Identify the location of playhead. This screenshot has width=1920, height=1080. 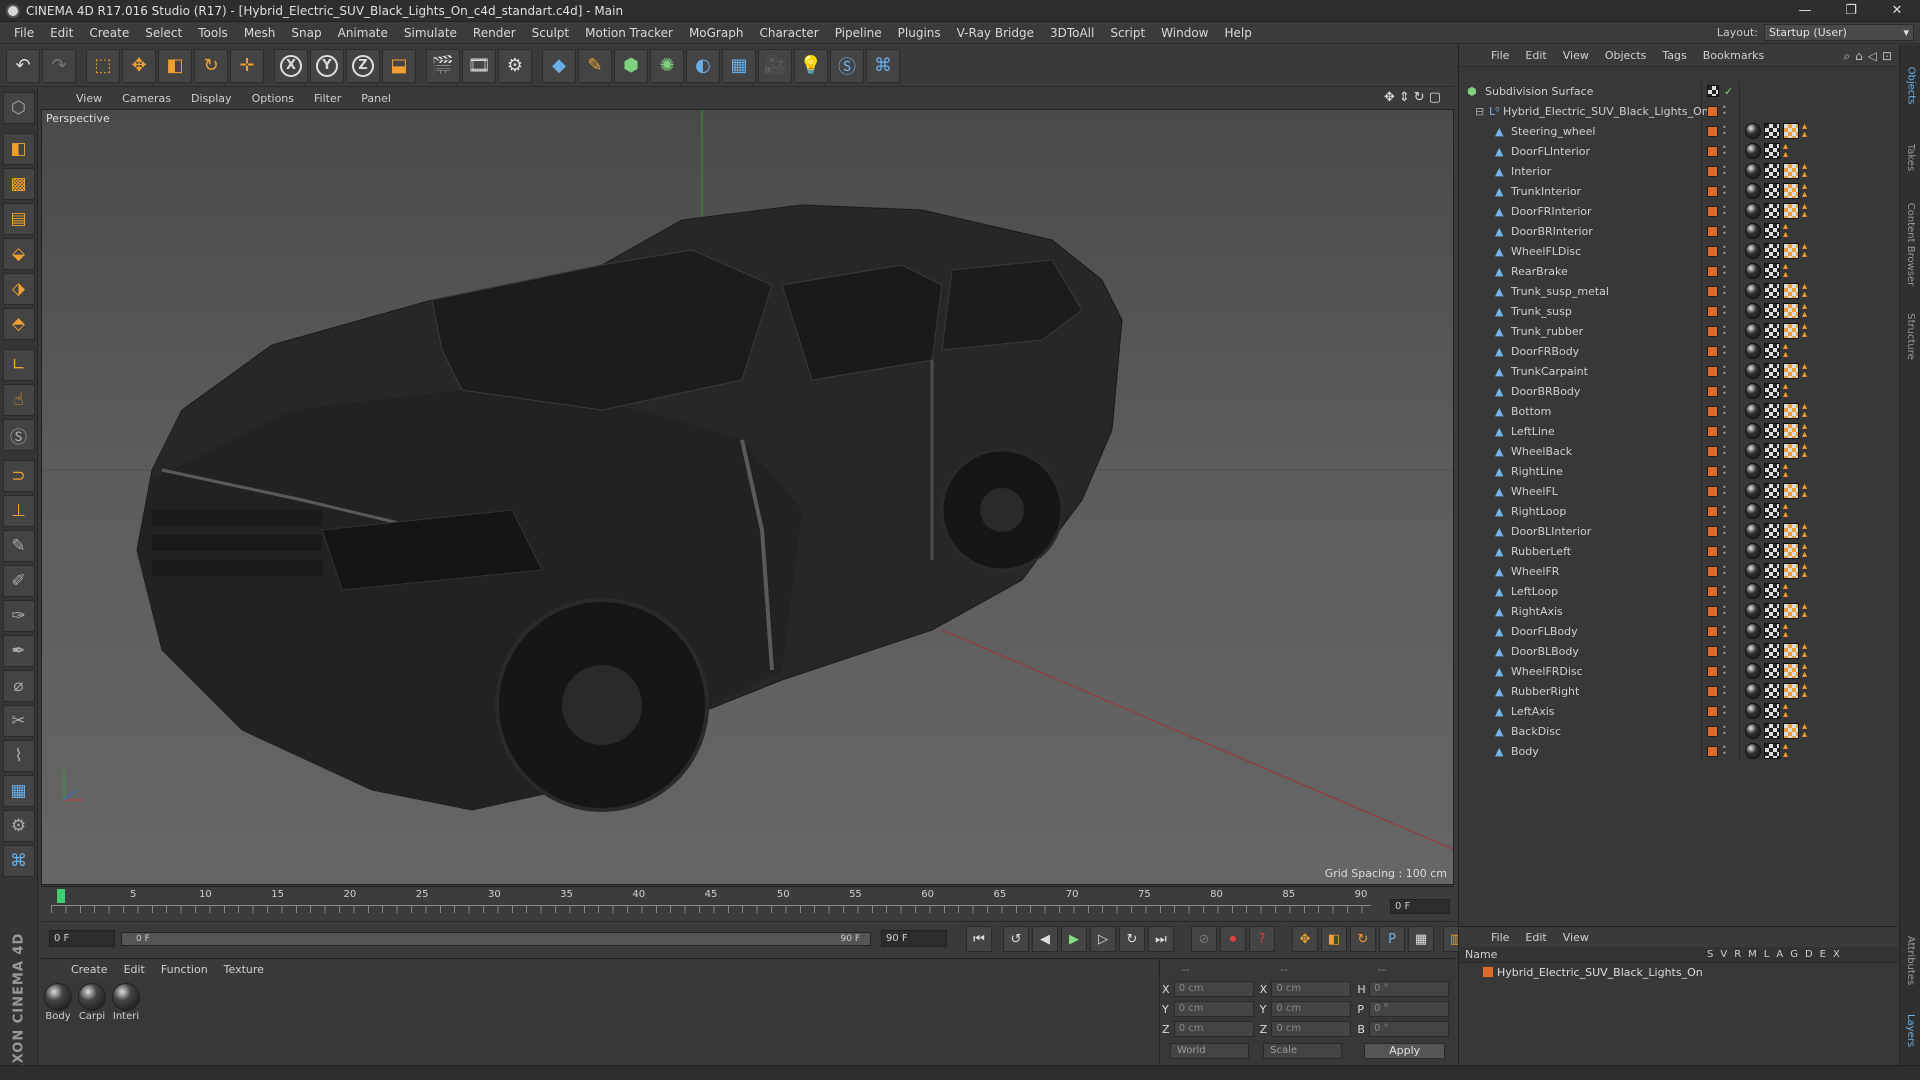
(61, 896).